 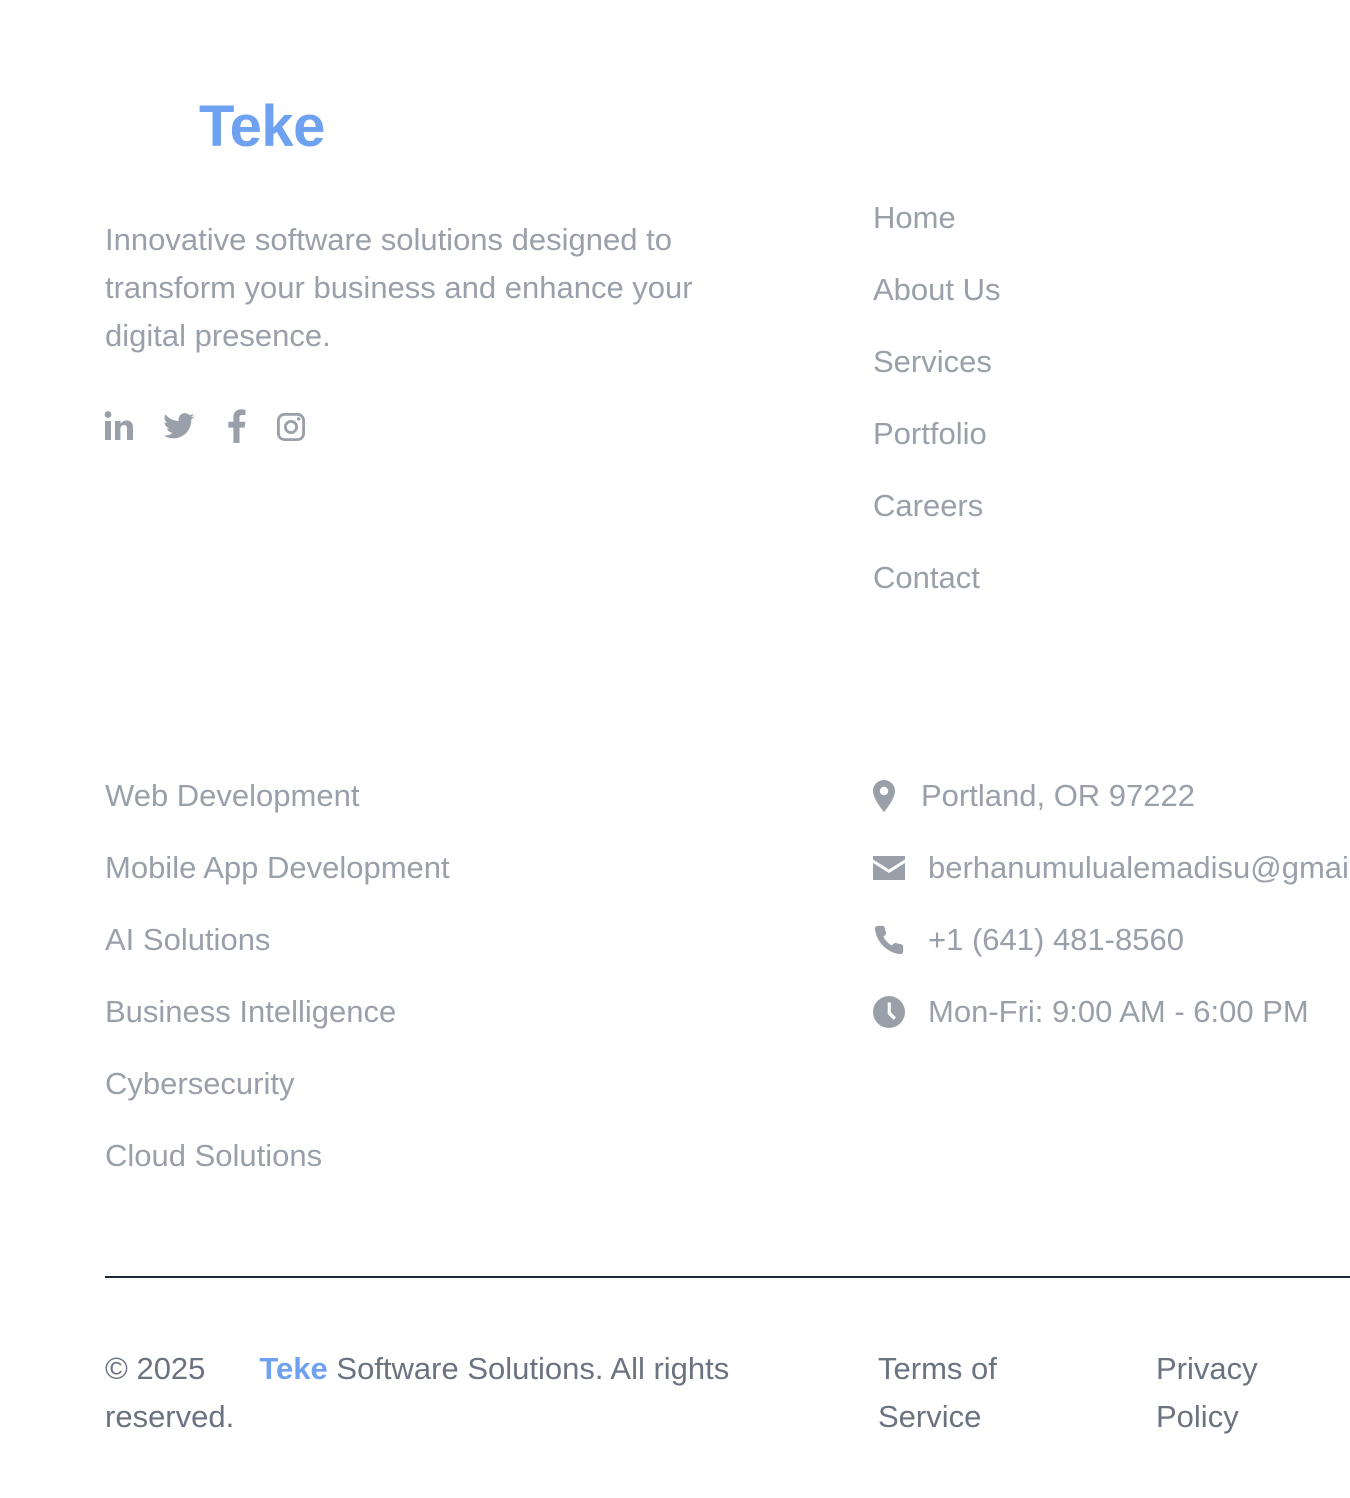 I want to click on privacy-policy-link: Privacy Policy, so click(x=1221, y=1393).